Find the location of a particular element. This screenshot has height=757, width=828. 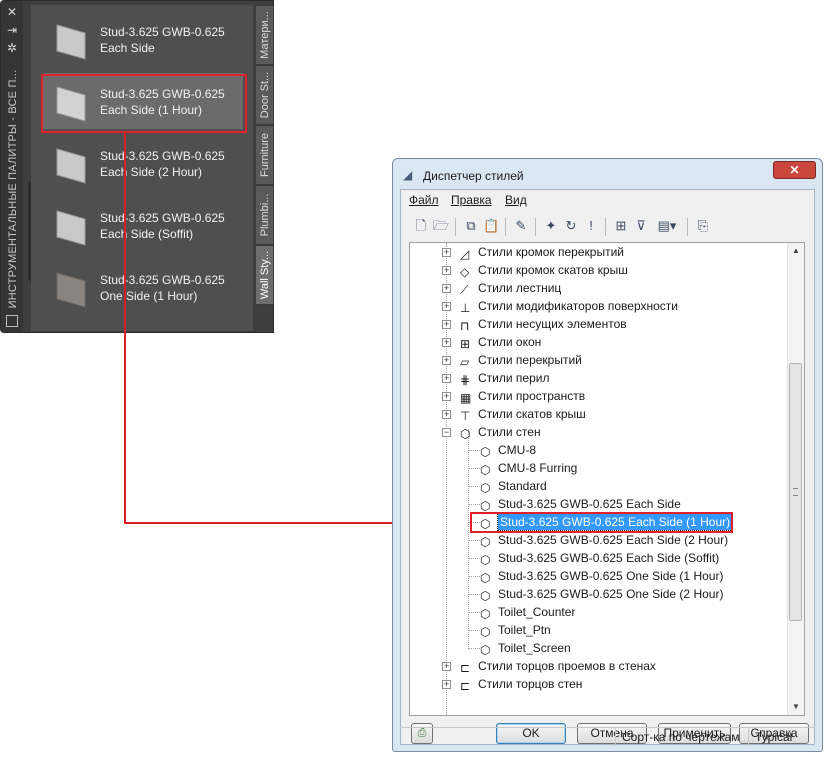

tree-scrollbar: ▲ ▼ is located at coordinates (795, 479).